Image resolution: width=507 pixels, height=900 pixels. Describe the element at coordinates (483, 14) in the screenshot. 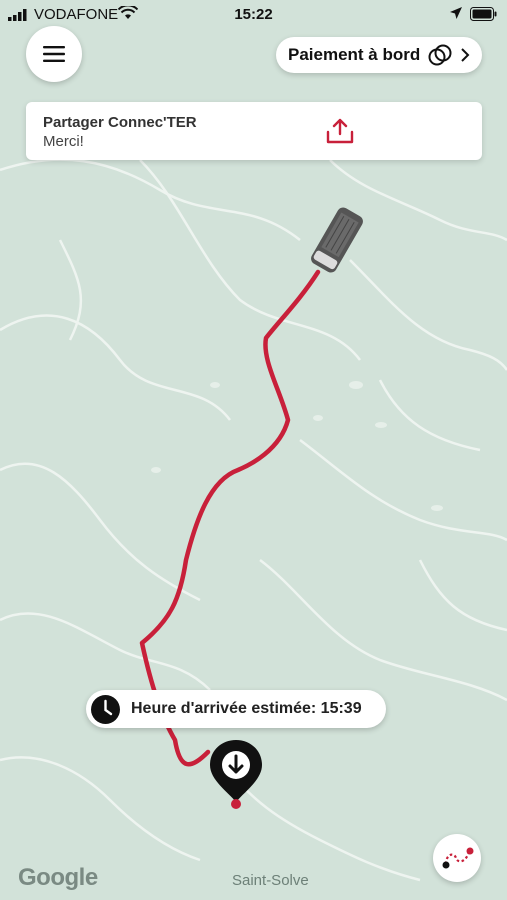

I see `battery-icon` at that location.